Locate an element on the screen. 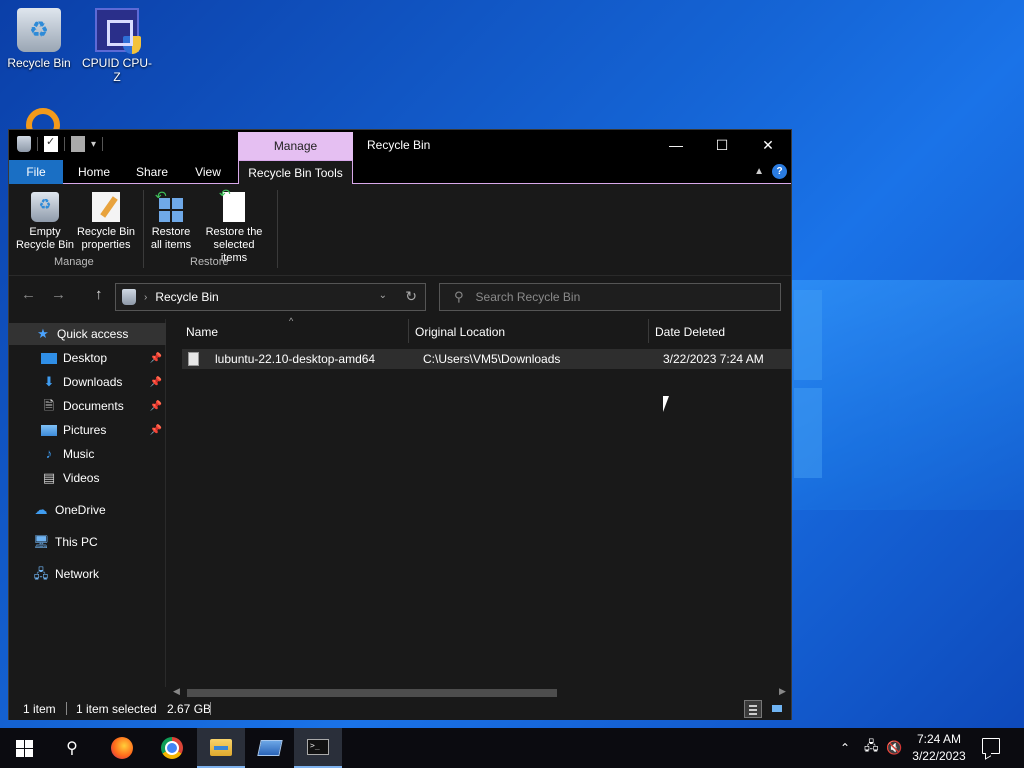 The height and width of the screenshot is (768, 1024). cloud-icon: ☁ is located at coordinates (41, 509).